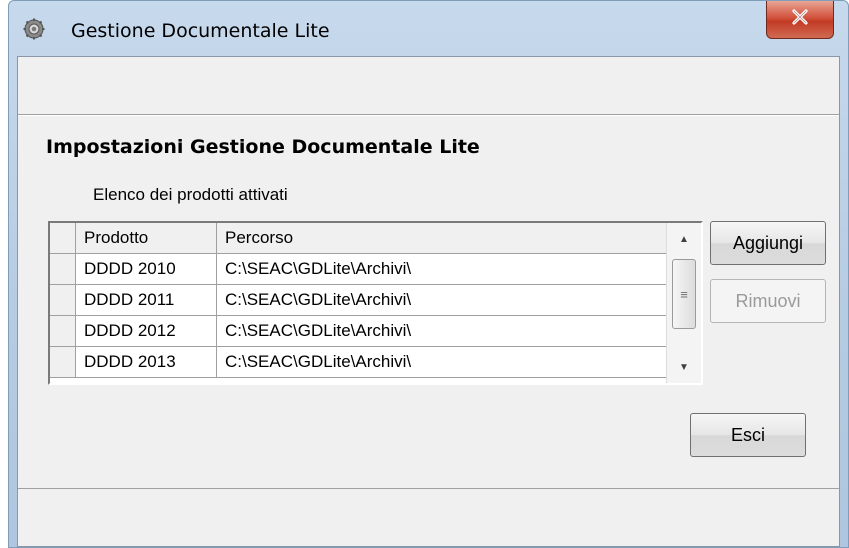  What do you see at coordinates (190, 194) in the screenshot?
I see `products-list-label: Elenco dei prodotti attivati` at bounding box center [190, 194].